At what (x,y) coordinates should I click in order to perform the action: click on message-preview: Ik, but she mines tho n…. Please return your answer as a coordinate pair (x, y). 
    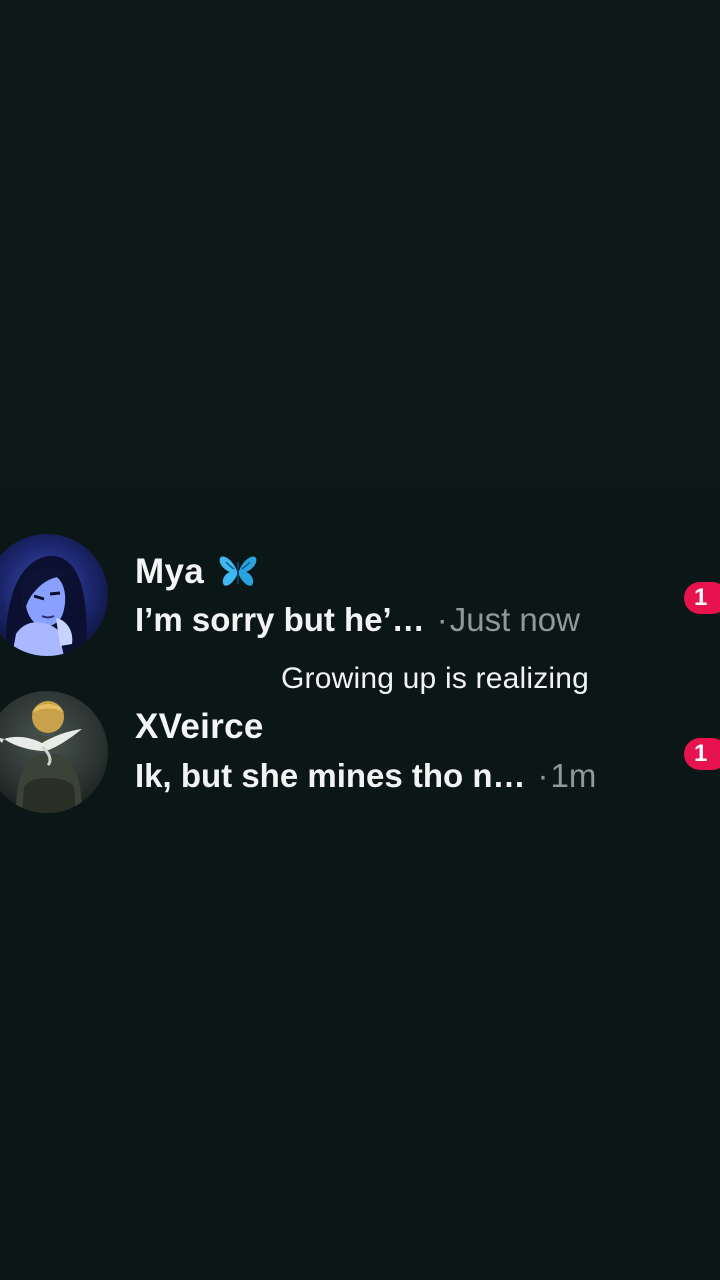
    Looking at the image, I should click on (330, 775).